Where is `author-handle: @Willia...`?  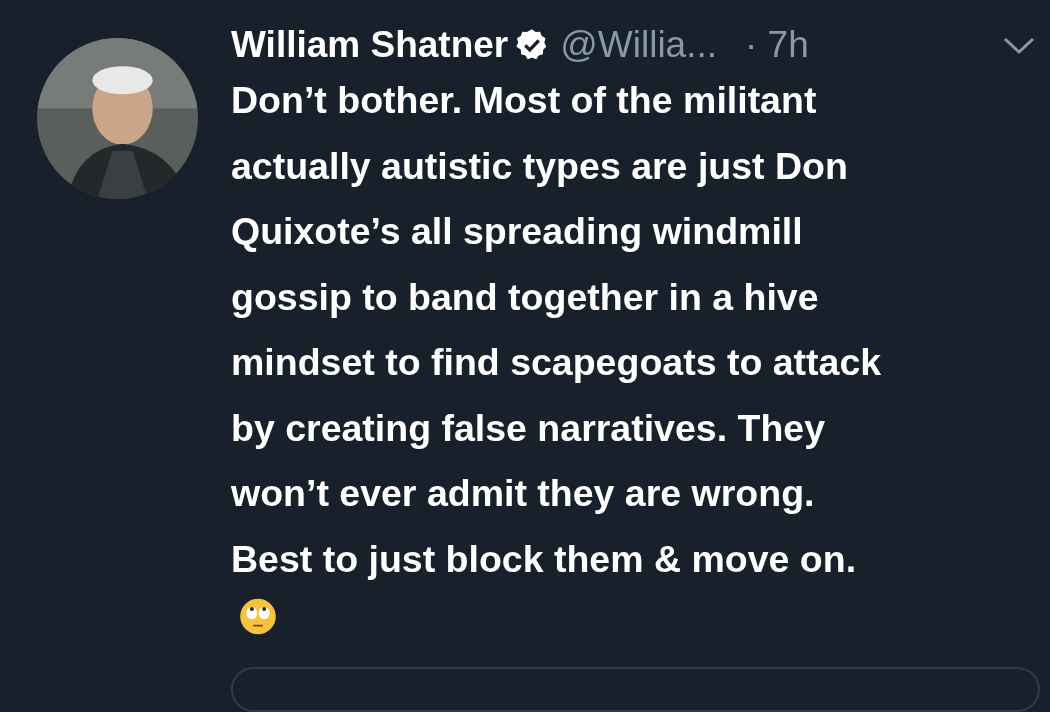
author-handle: @Willia... is located at coordinates (638, 45).